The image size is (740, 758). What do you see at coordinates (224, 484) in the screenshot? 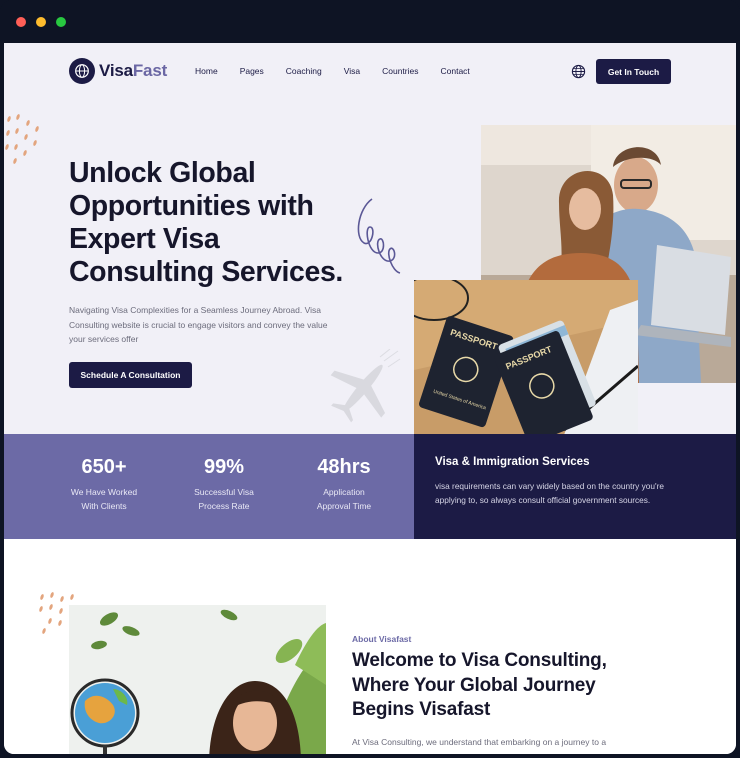
I see `stat-success-rate: 99% Successful Visa Process Rate` at bounding box center [224, 484].